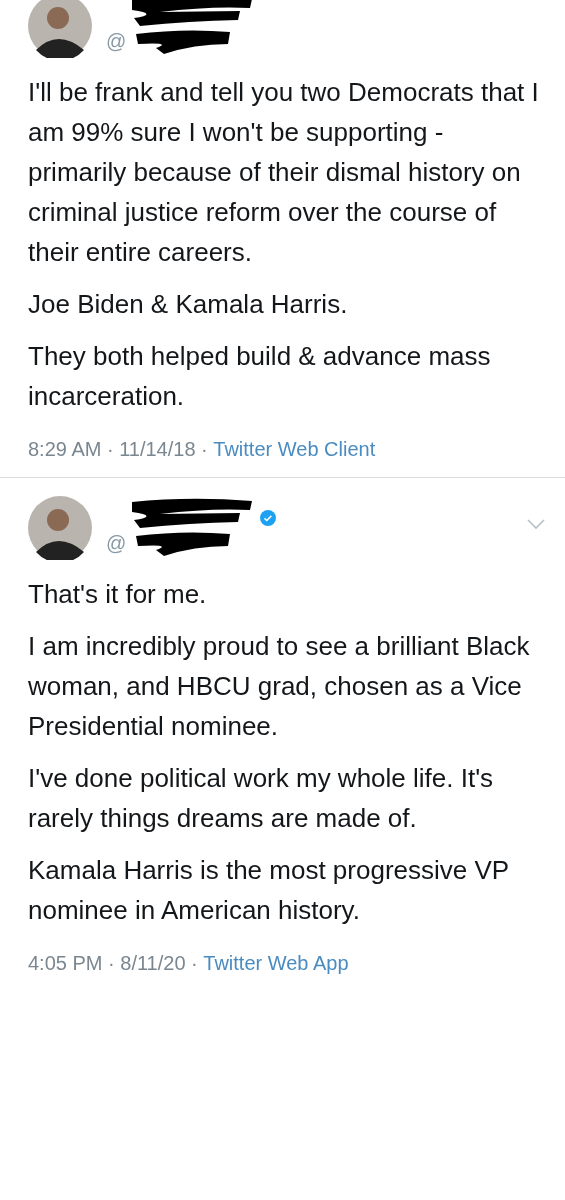 This screenshot has width=565, height=1200. Describe the element at coordinates (188, 304) in the screenshot. I see `tweet-text: Joe Biden & Kamala Harris.` at that location.